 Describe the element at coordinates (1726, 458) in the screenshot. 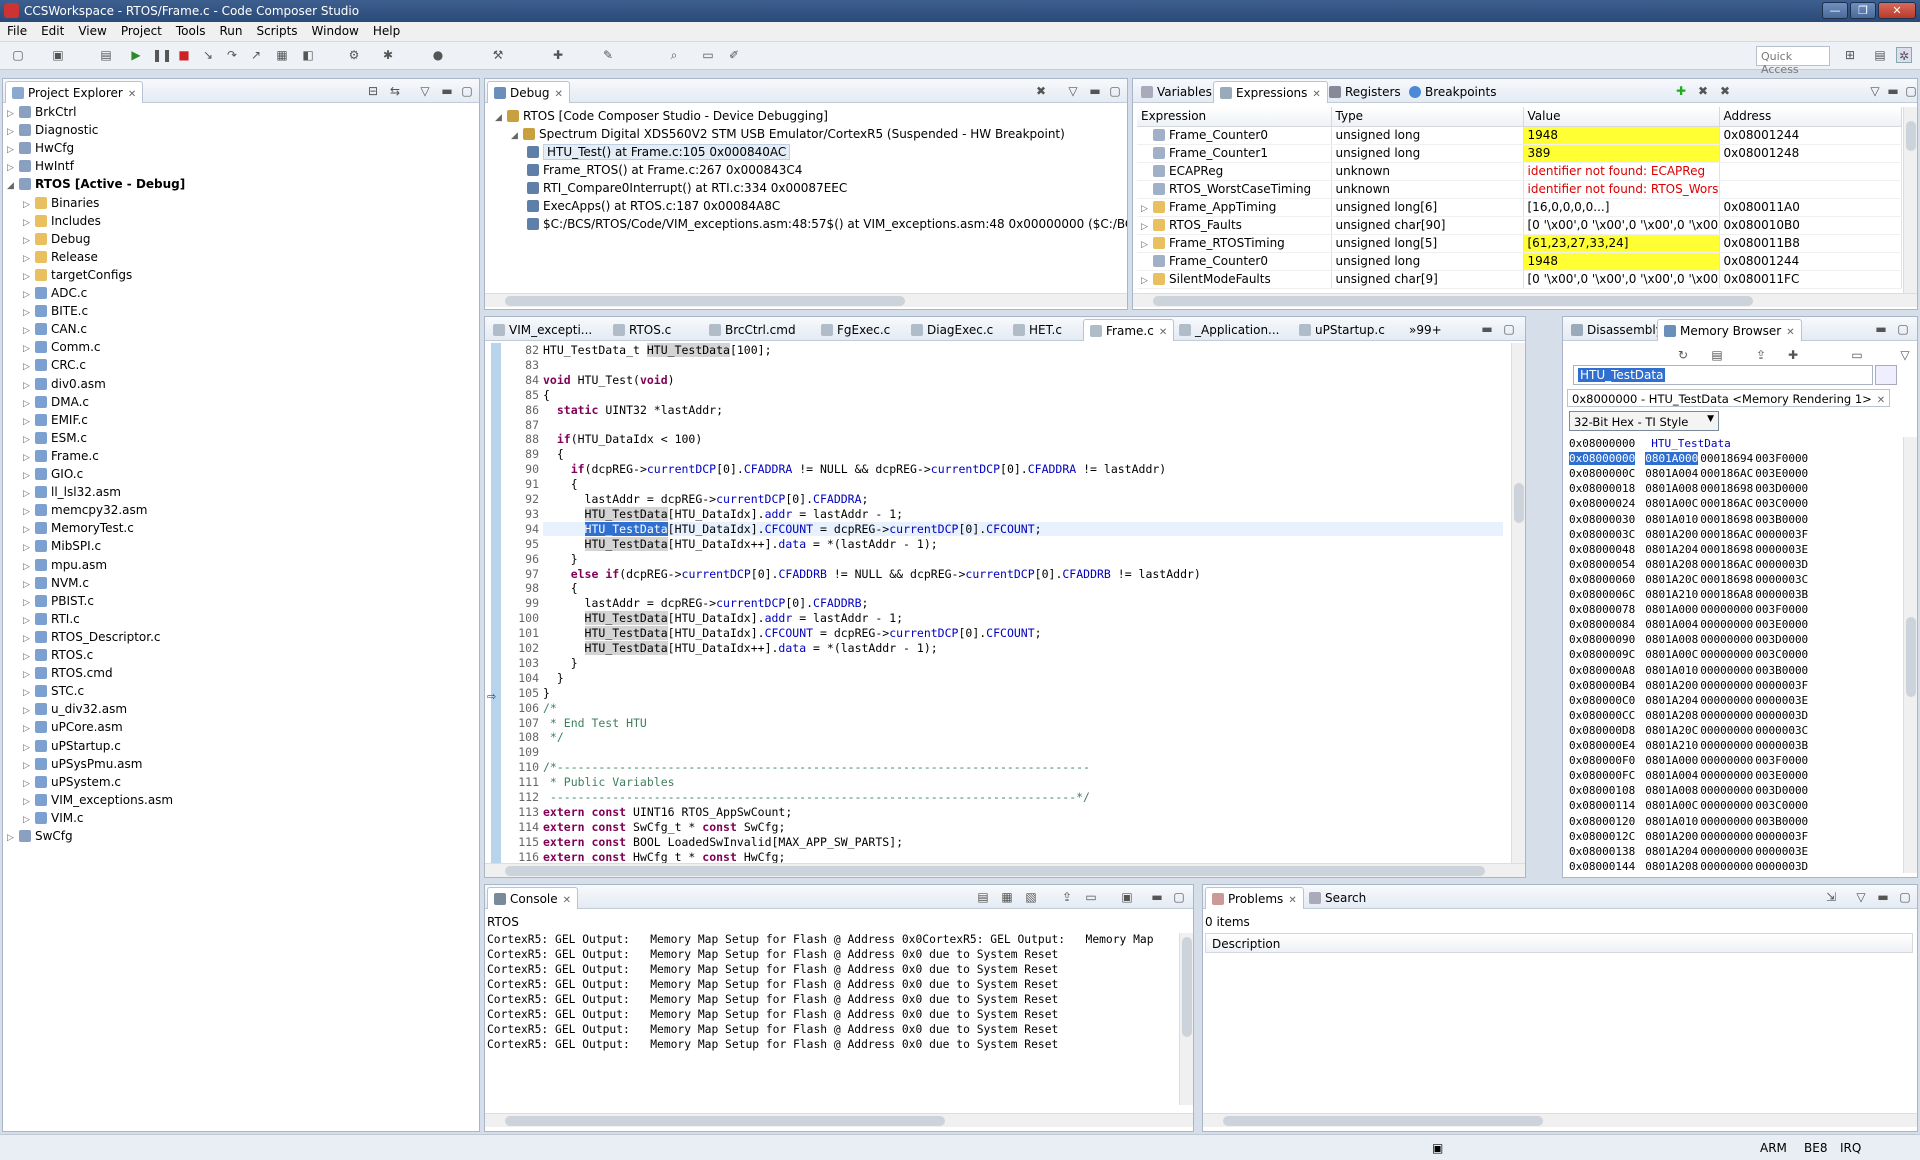

I see `memory-word: 00018694` at that location.